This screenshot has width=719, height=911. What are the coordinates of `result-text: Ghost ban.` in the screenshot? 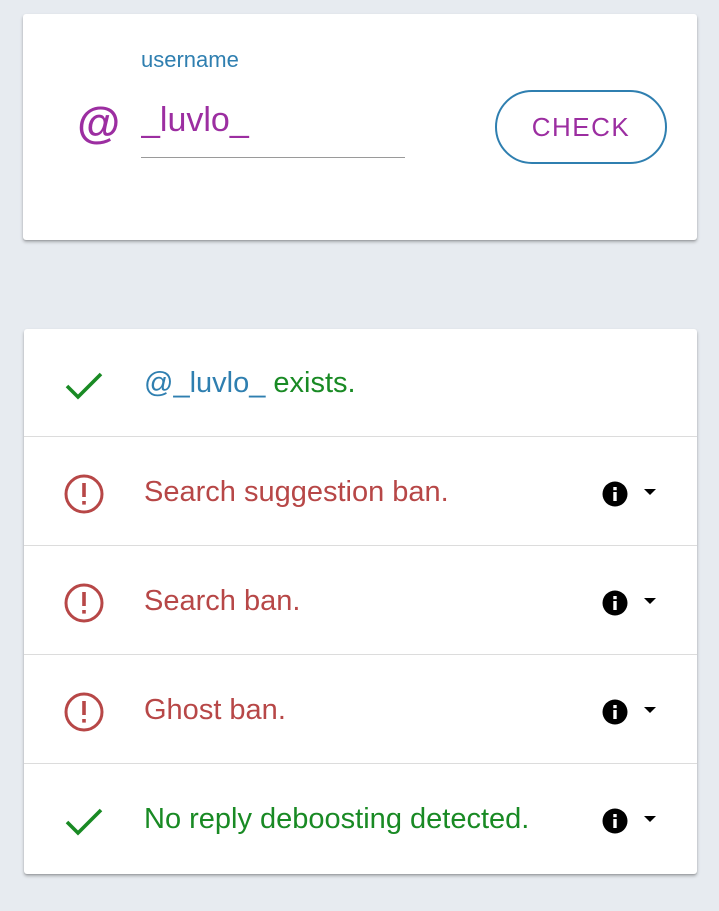 It's located at (215, 710).